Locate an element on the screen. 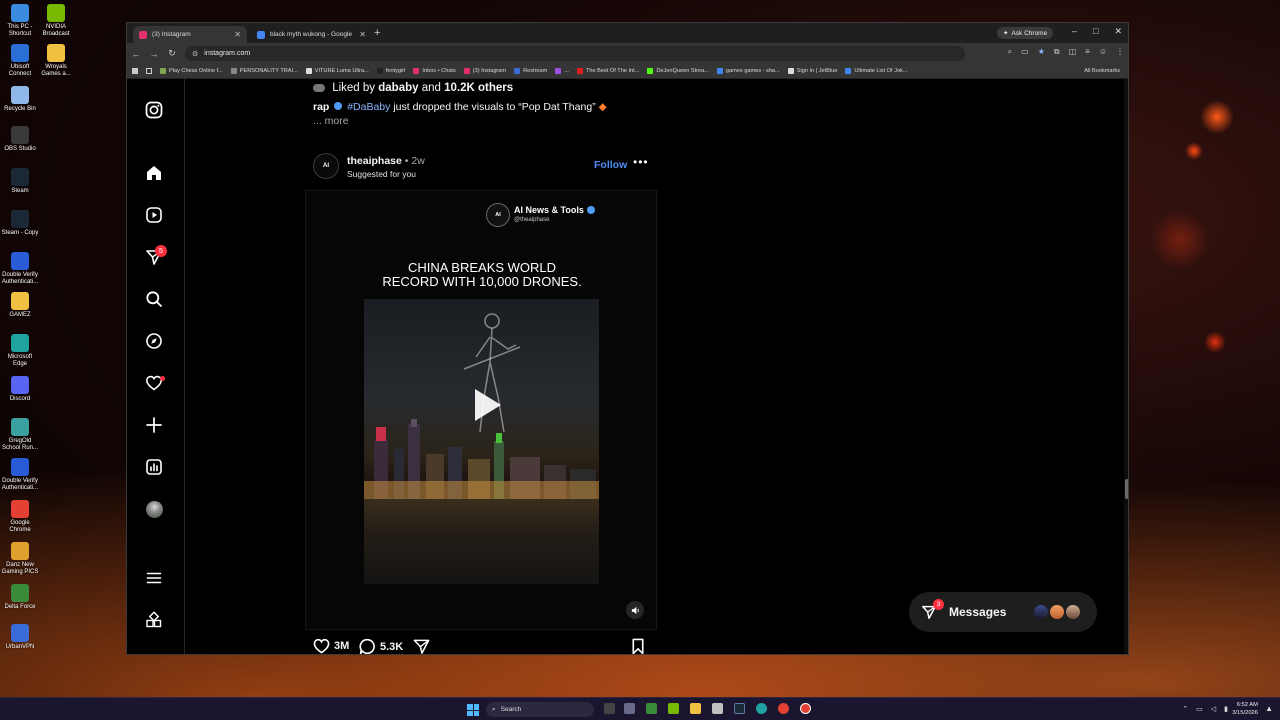 The height and width of the screenshot is (720, 1280). bookmark-item: Sign In | JetBlue is located at coordinates (812, 71).